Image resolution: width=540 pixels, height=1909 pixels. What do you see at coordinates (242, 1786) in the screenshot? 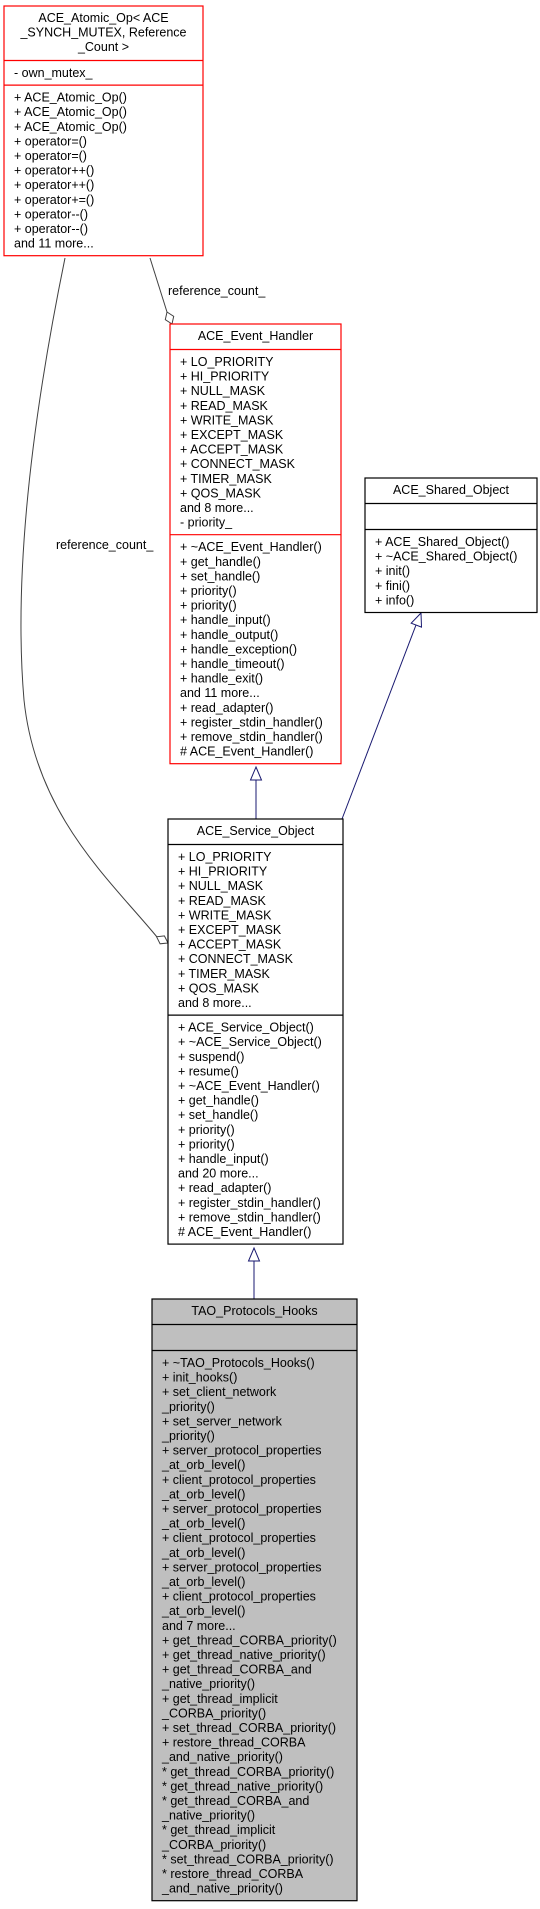
I see `class-member: * get_thread_native_priority()` at bounding box center [242, 1786].